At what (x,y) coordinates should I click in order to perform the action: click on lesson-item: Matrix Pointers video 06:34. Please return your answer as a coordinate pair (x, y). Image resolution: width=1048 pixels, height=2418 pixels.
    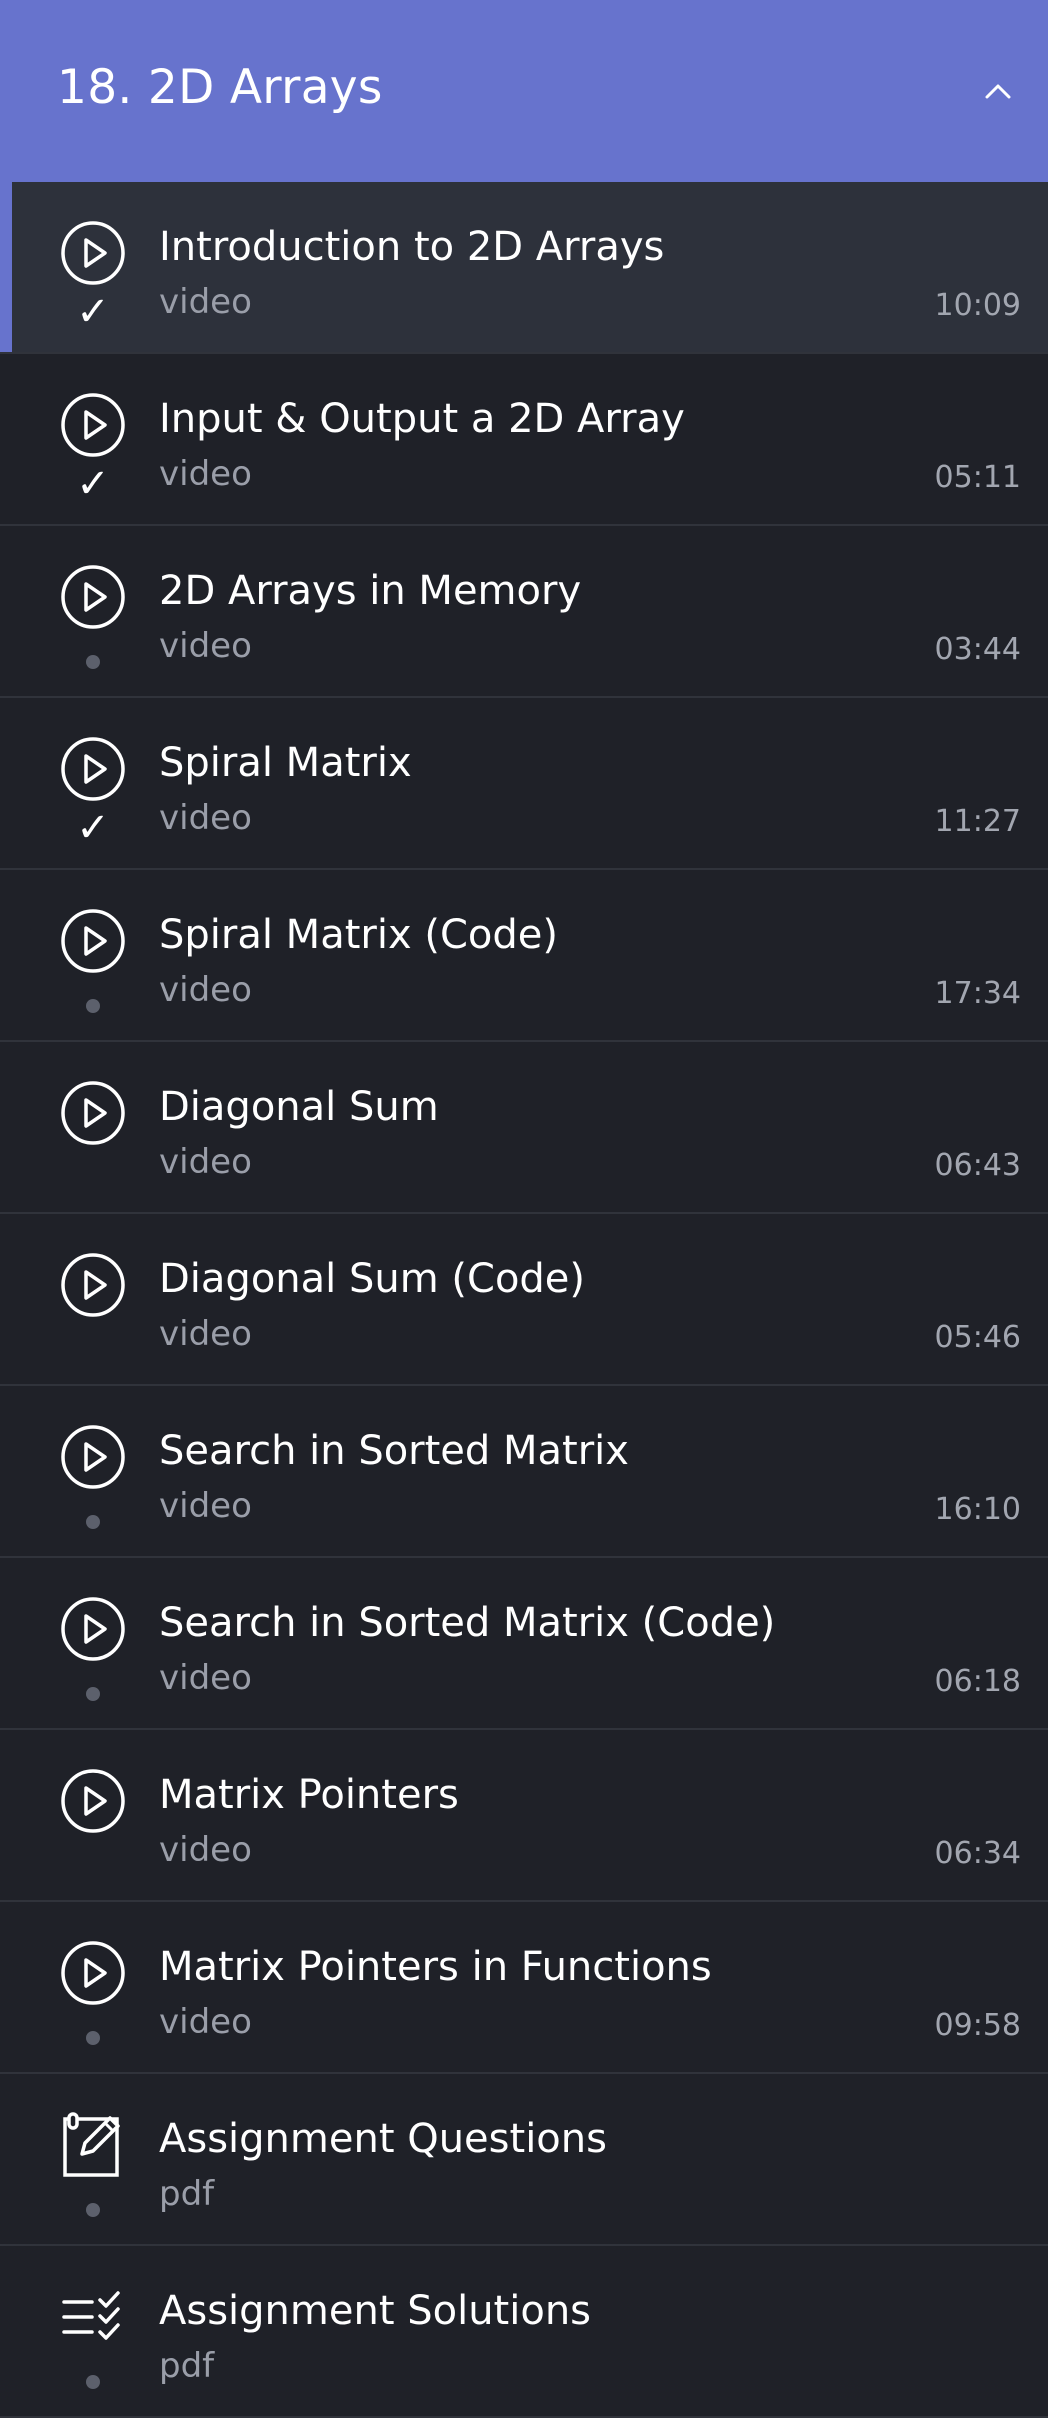
    Looking at the image, I should click on (524, 1816).